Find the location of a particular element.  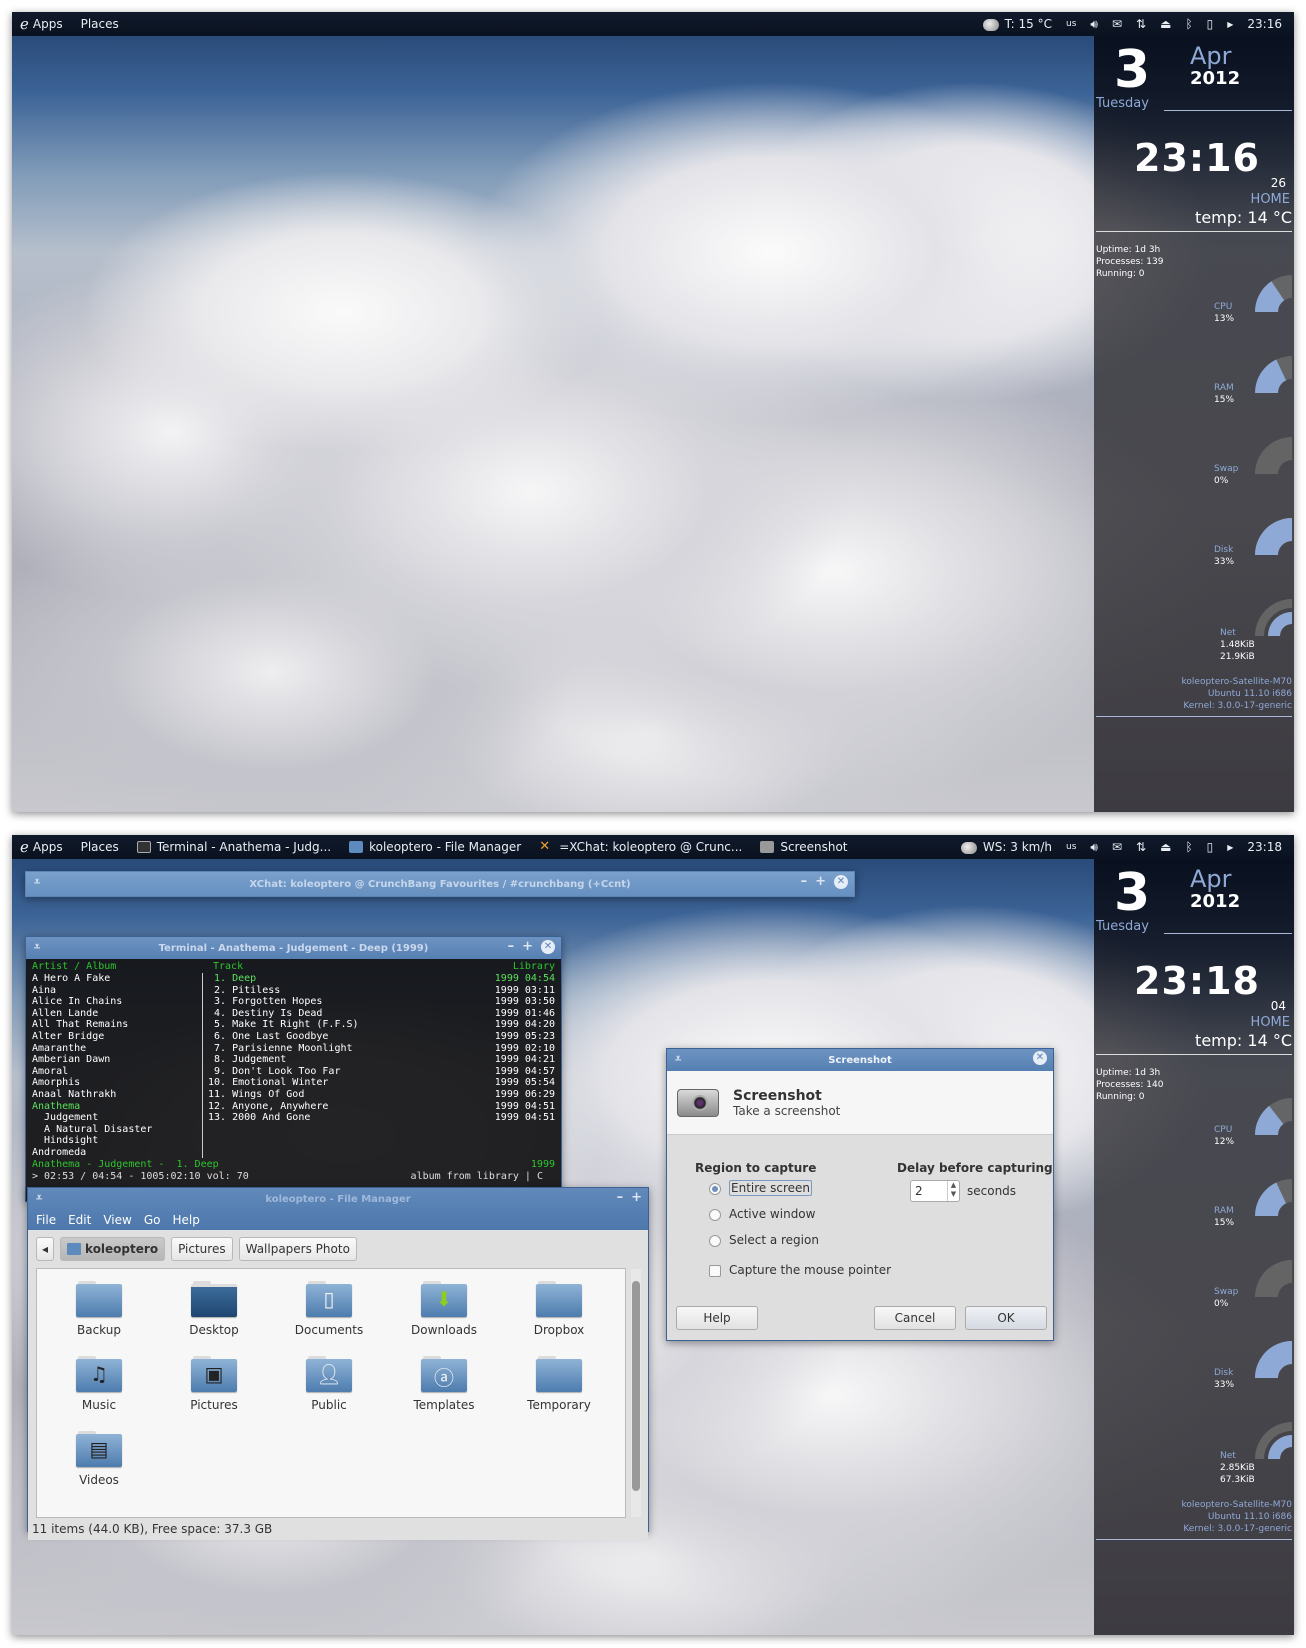

vertical-scrollbar is located at coordinates (636, 1393).